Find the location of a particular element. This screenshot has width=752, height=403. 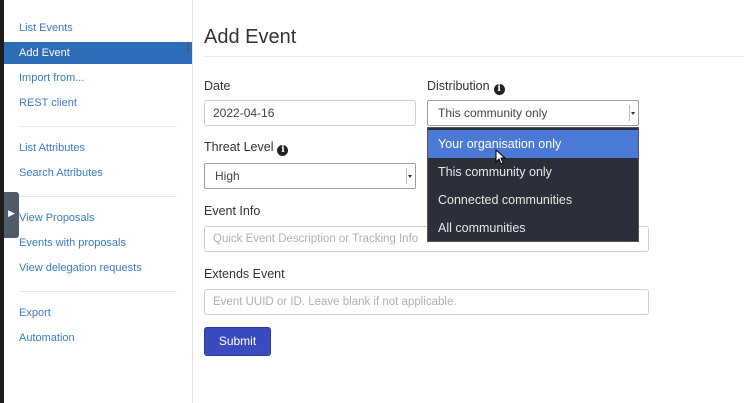

extends-event-label: Extends Event is located at coordinates (244, 274).